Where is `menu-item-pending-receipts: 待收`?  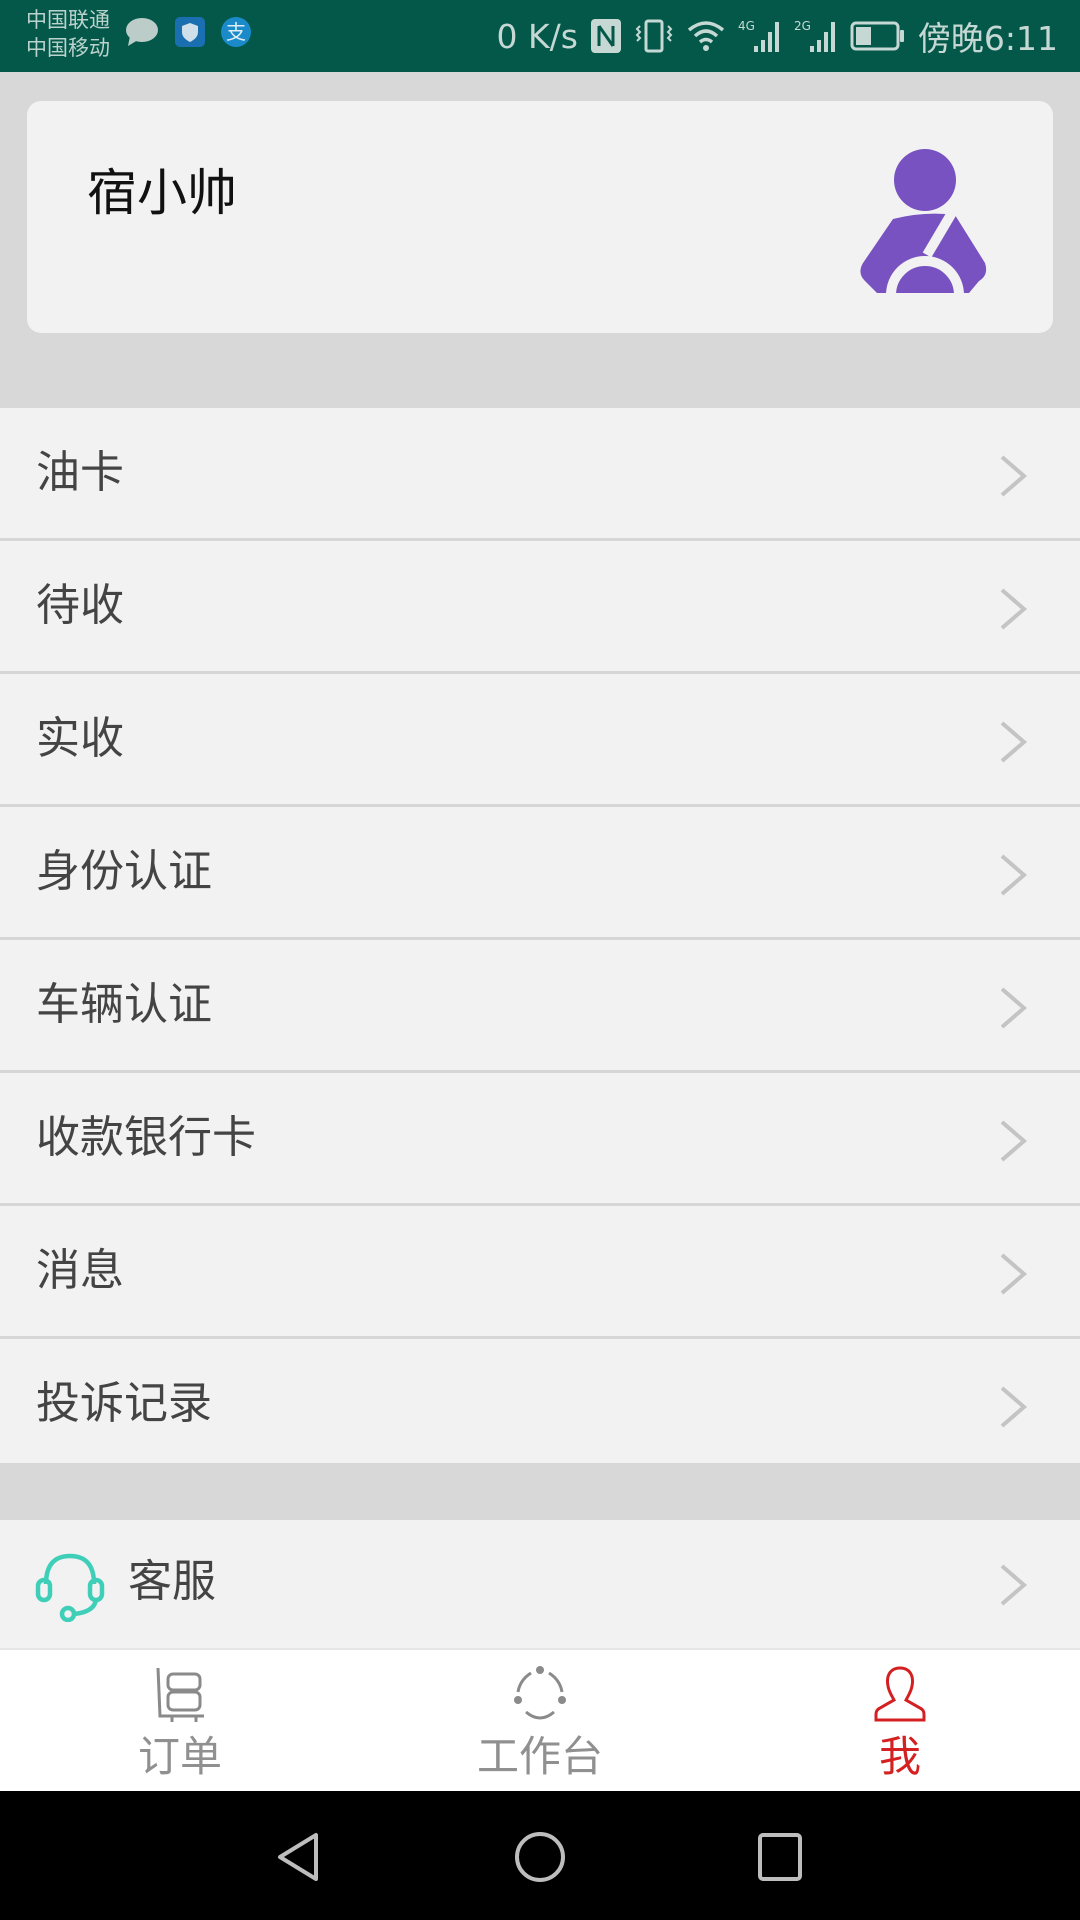
menu-item-pending-receipts: 待收 is located at coordinates (540, 607).